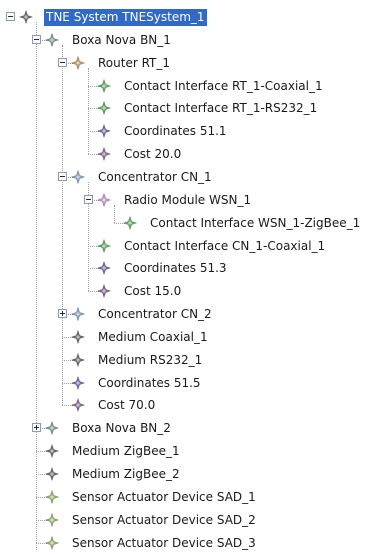 The height and width of the screenshot is (555, 386). What do you see at coordinates (193, 155) in the screenshot?
I see `tree-row: Cost 20.0` at bounding box center [193, 155].